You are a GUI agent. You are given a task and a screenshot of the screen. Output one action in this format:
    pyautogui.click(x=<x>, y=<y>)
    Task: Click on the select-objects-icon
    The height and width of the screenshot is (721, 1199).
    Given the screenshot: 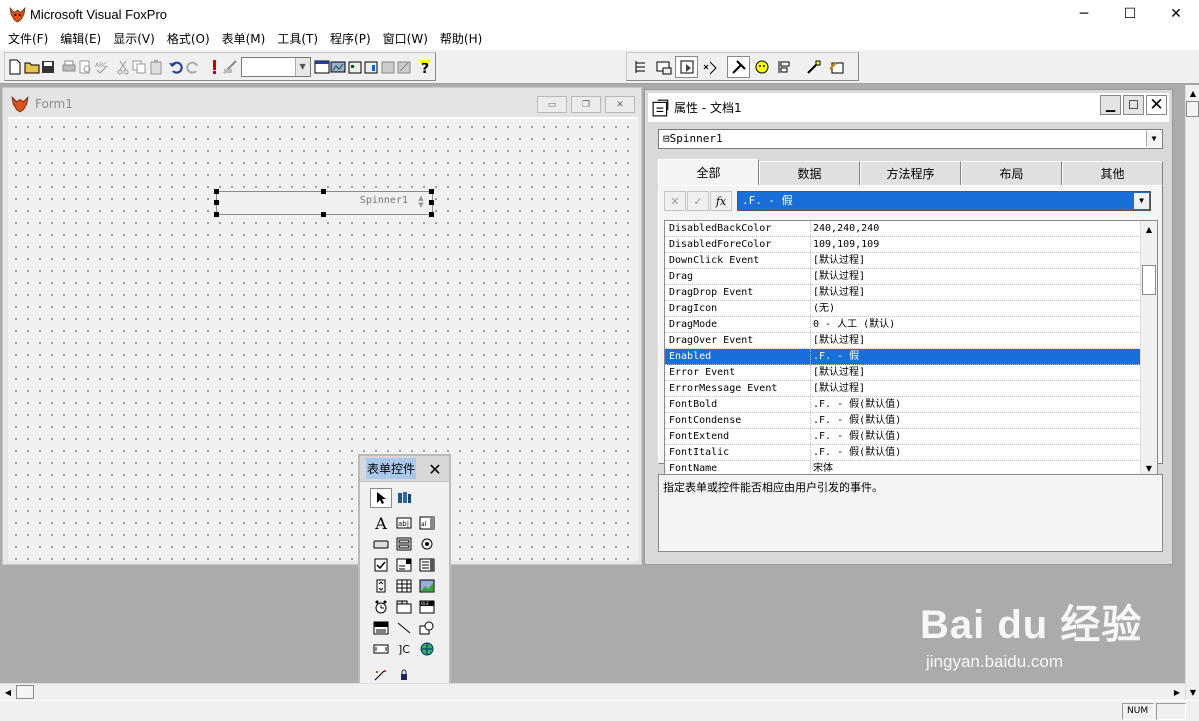 What is the action you would take?
    pyautogui.click(x=381, y=498)
    